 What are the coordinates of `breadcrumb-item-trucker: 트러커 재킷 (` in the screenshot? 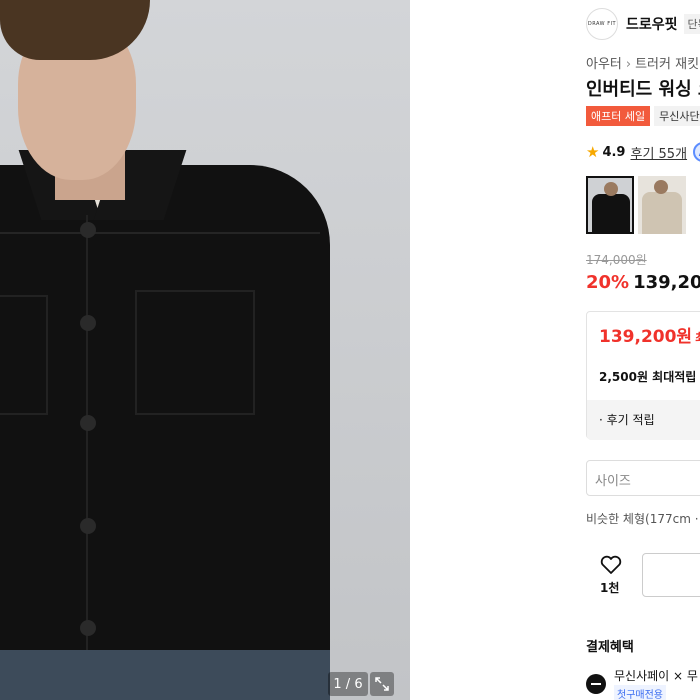 It's located at (667, 64).